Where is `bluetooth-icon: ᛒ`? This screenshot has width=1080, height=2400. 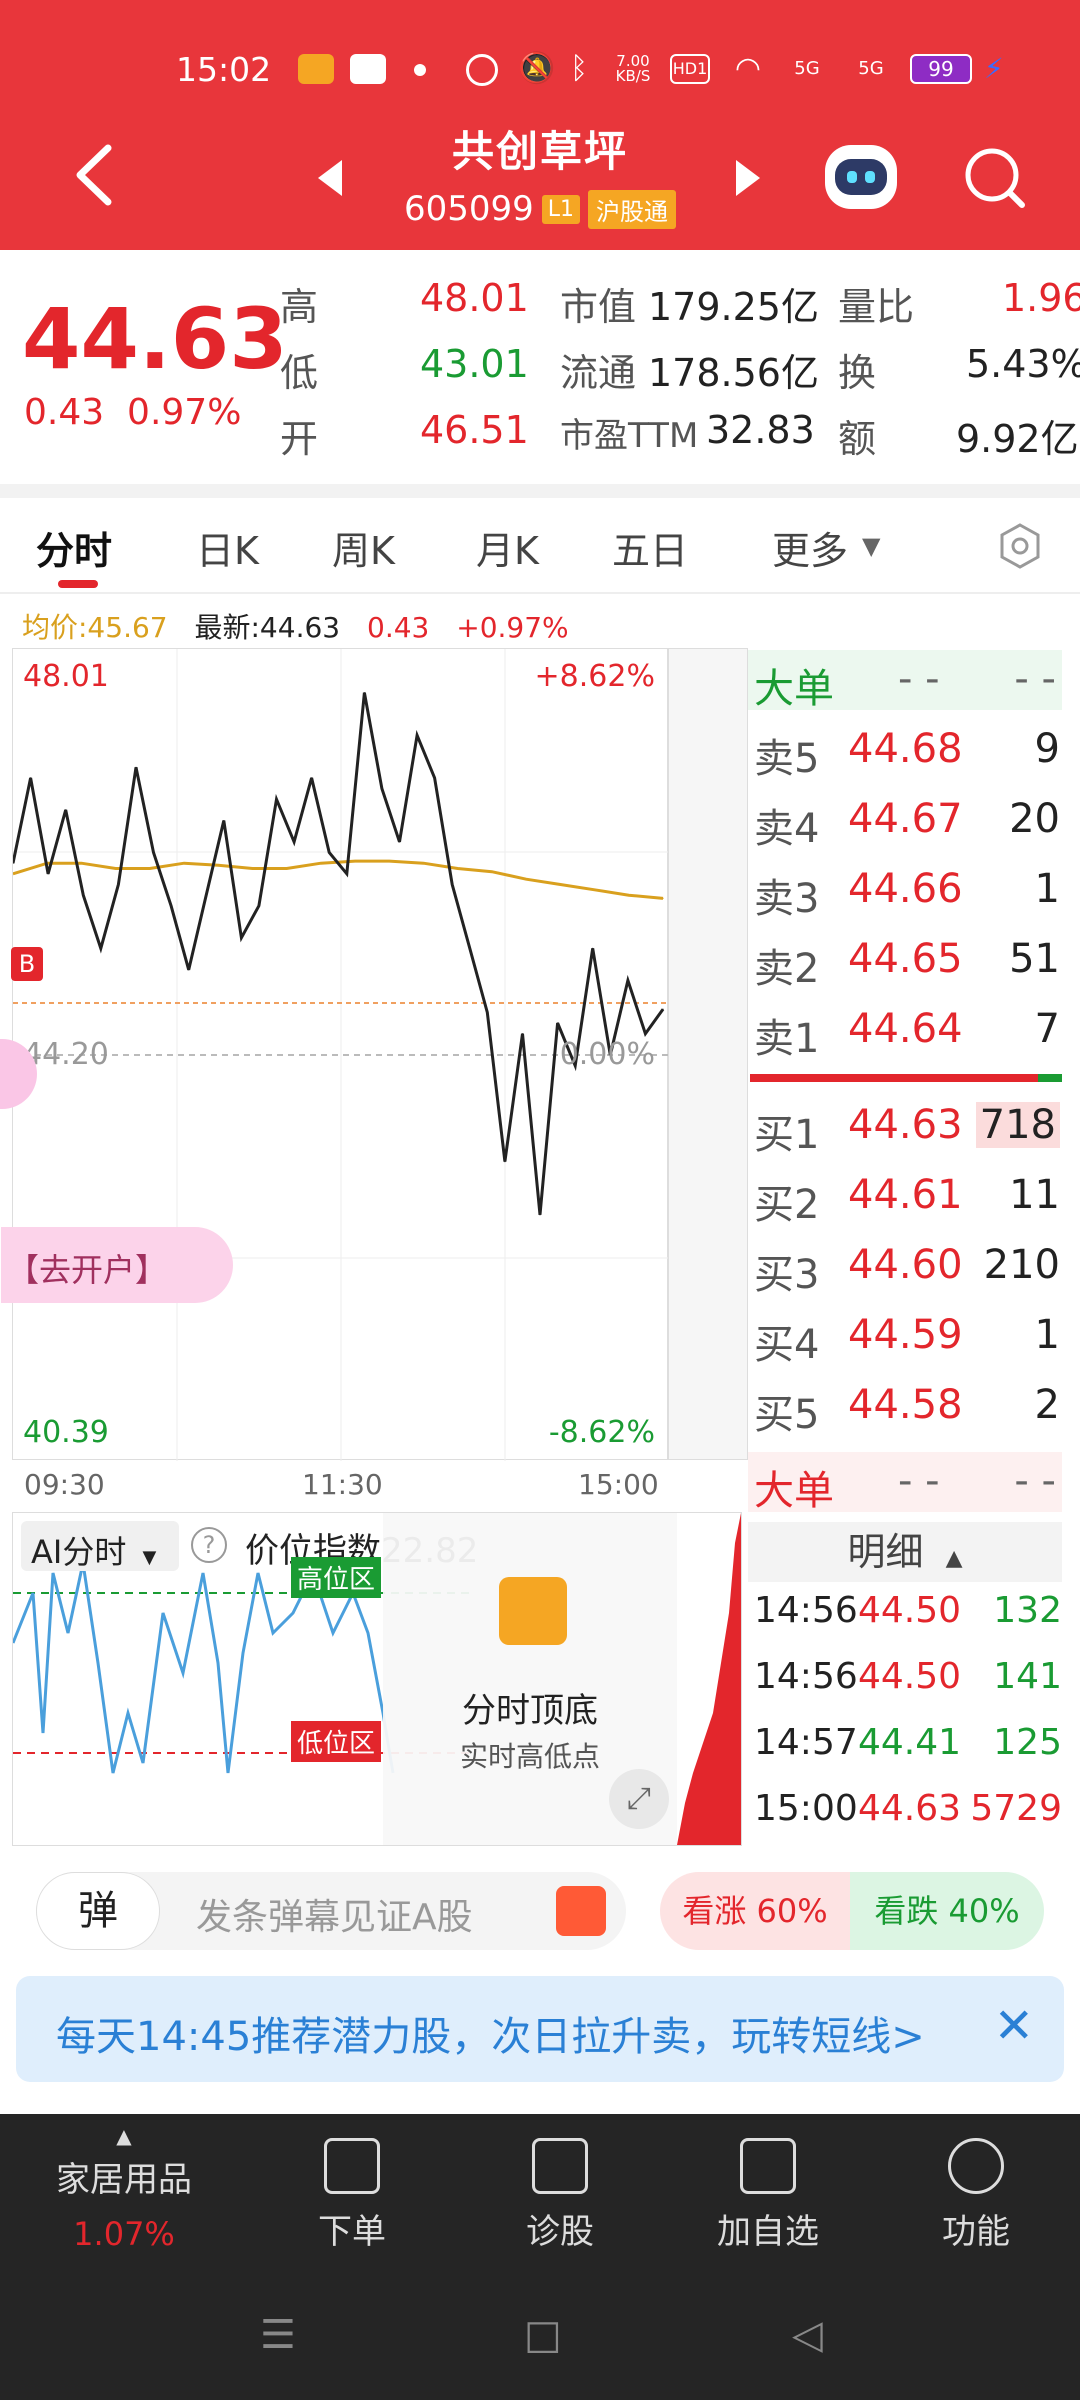 bluetooth-icon: ᛒ is located at coordinates (579, 68).